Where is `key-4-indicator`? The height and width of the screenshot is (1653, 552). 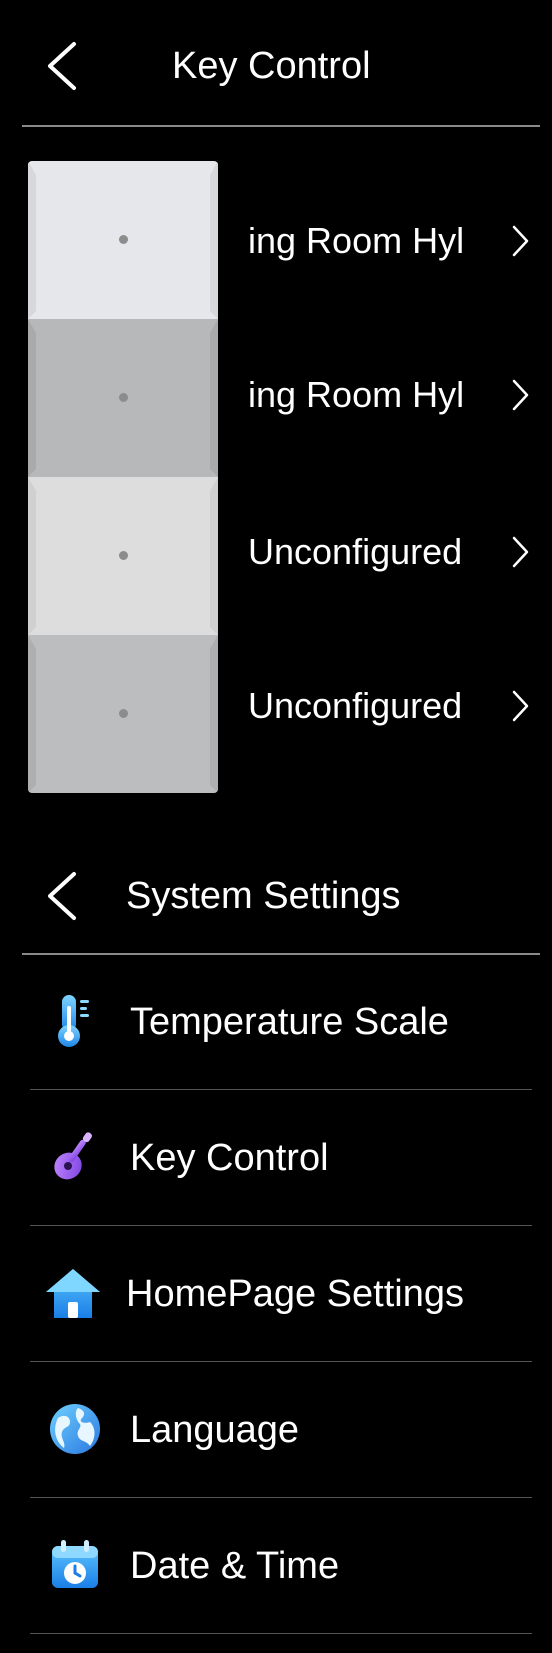 key-4-indicator is located at coordinates (123, 713).